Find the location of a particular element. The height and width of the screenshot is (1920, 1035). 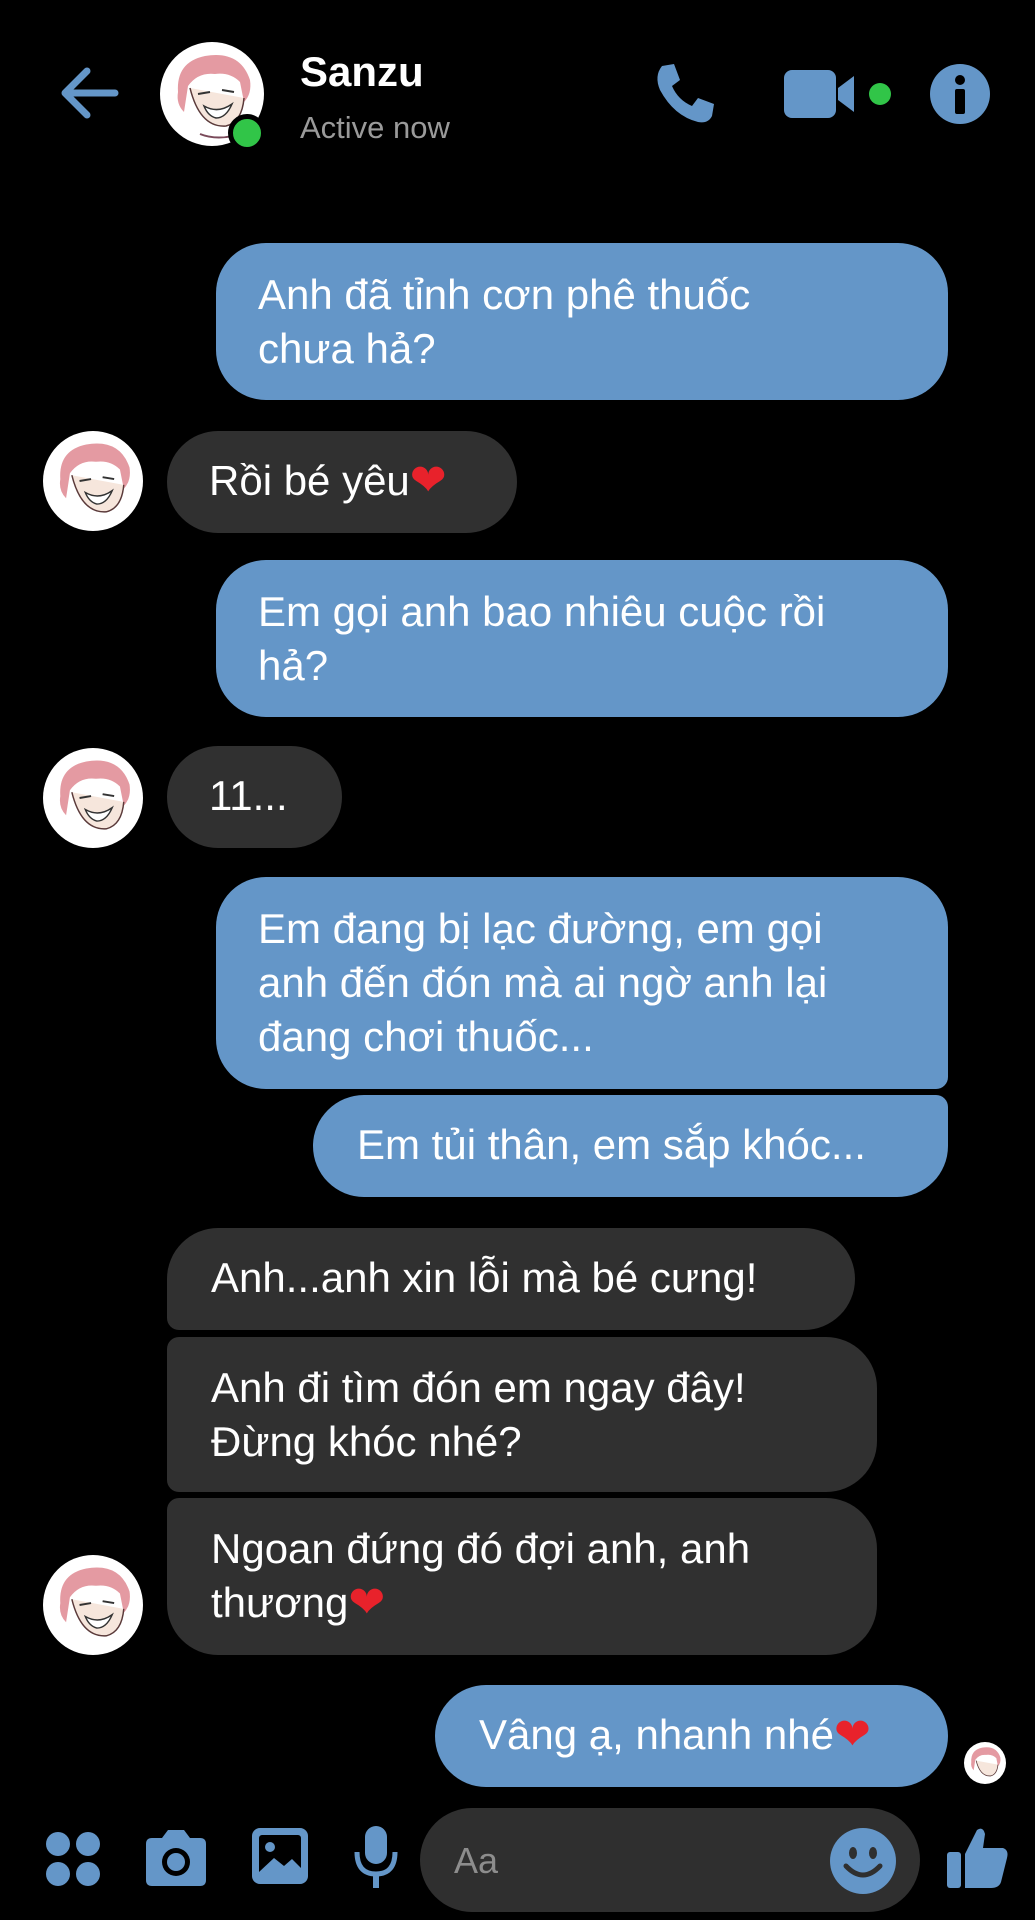

apps-button is located at coordinates (73, 1859).